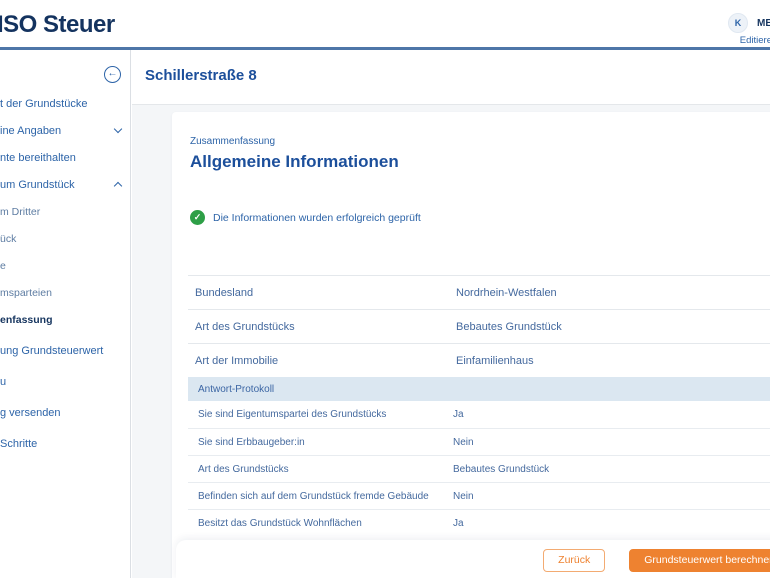 This screenshot has width=770, height=578. Describe the element at coordinates (749, 29) in the screenshot. I see `user-block: K ME Editiere` at that location.